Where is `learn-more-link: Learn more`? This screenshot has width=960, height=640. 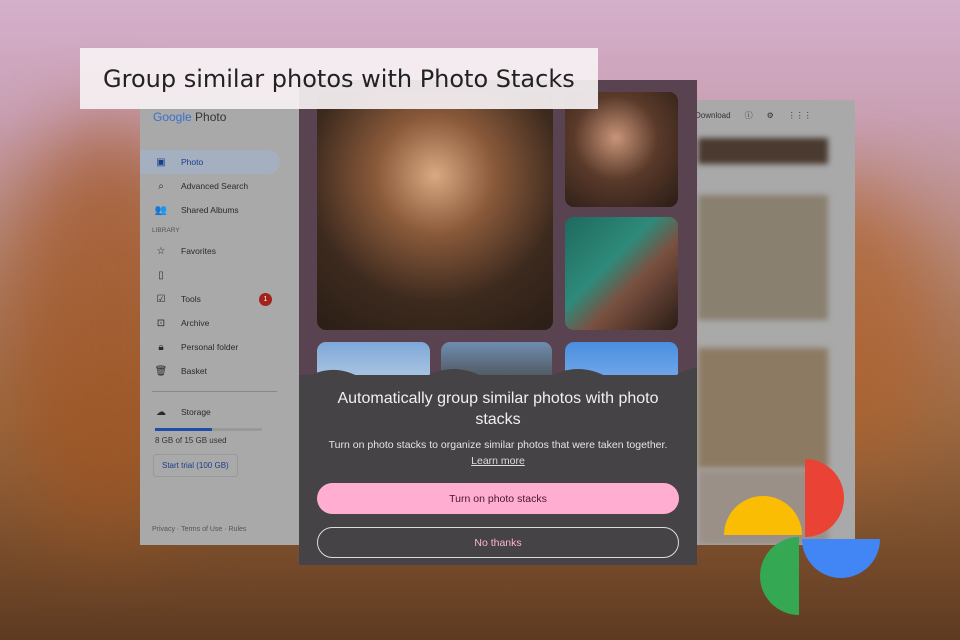
learn-more-link: Learn more is located at coordinates (498, 461).